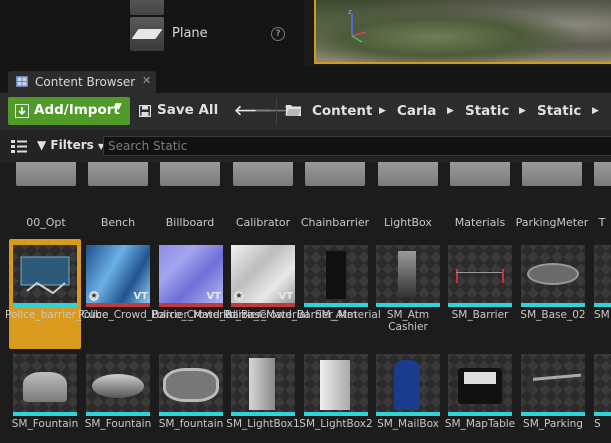 This screenshot has width=611, height=443. What do you see at coordinates (145, 111) in the screenshot?
I see `save-icon` at bounding box center [145, 111].